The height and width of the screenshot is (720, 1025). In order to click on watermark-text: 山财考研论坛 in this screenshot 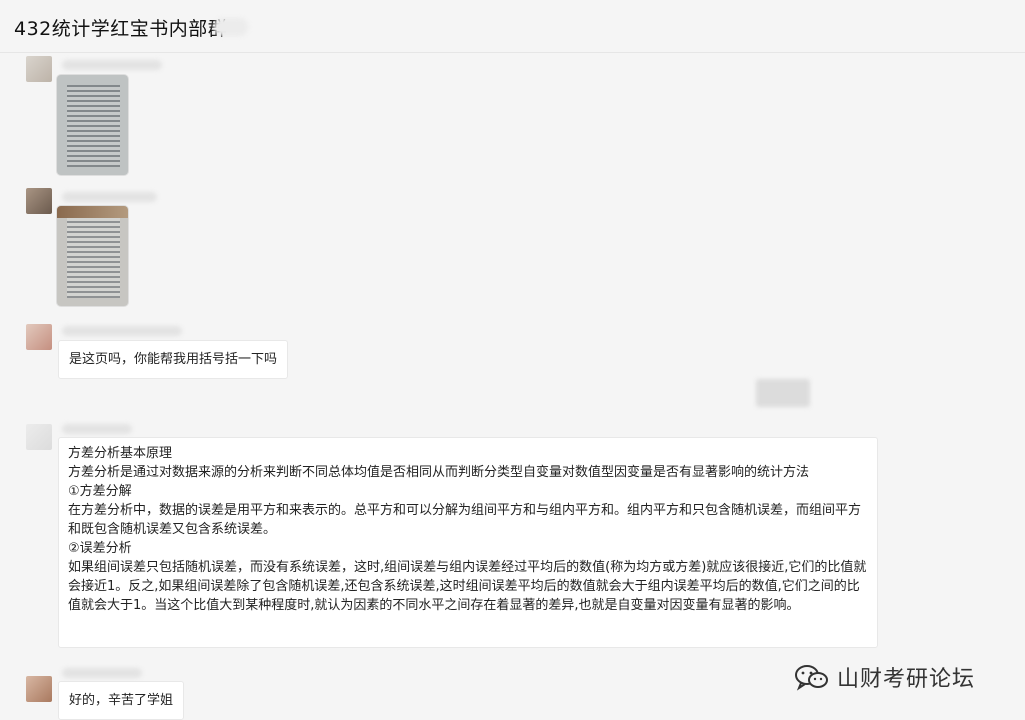, I will do `click(906, 679)`.